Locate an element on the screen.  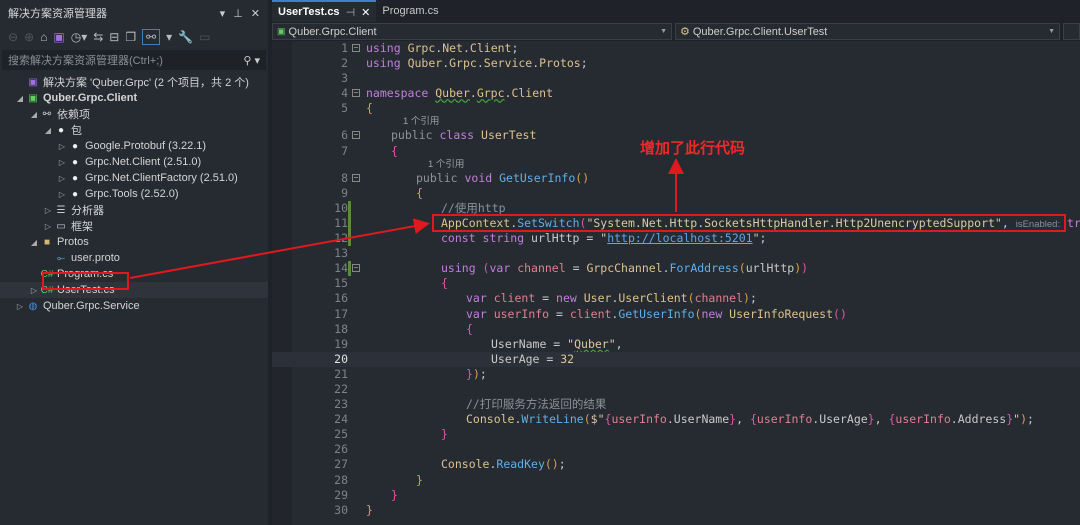
arrow-tree-to-code is located at coordinates (279, 248).